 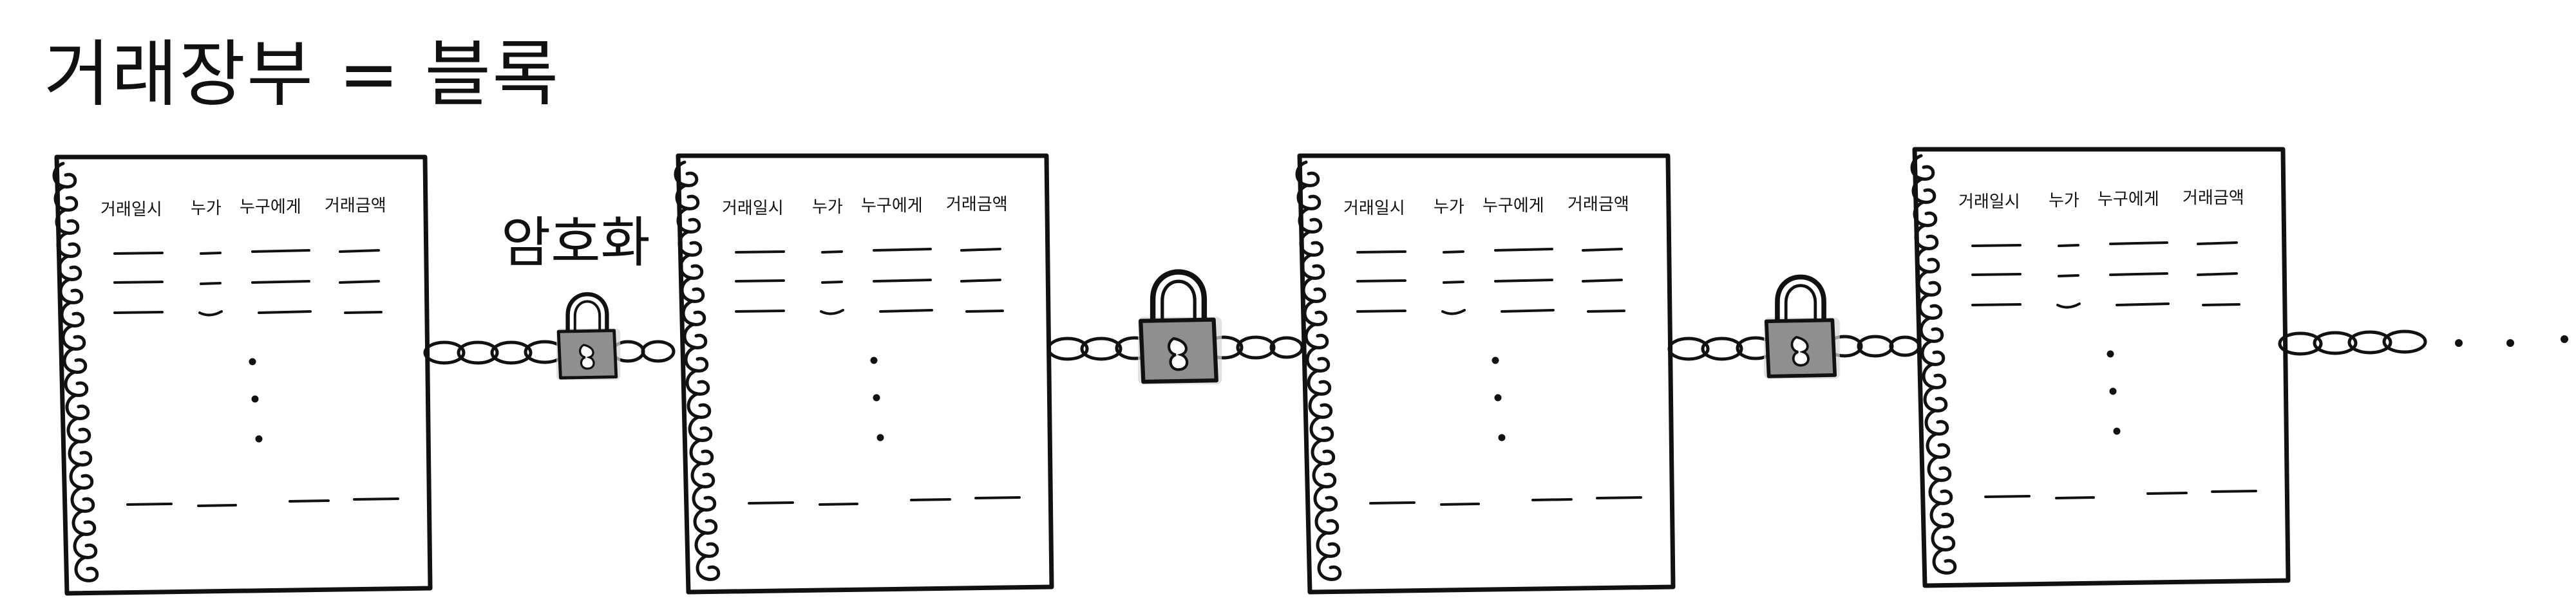 What do you see at coordinates (2100, 367) in the screenshot?
I see `ledger-block-4: 거래일시 누가 누구에게 거래금액` at bounding box center [2100, 367].